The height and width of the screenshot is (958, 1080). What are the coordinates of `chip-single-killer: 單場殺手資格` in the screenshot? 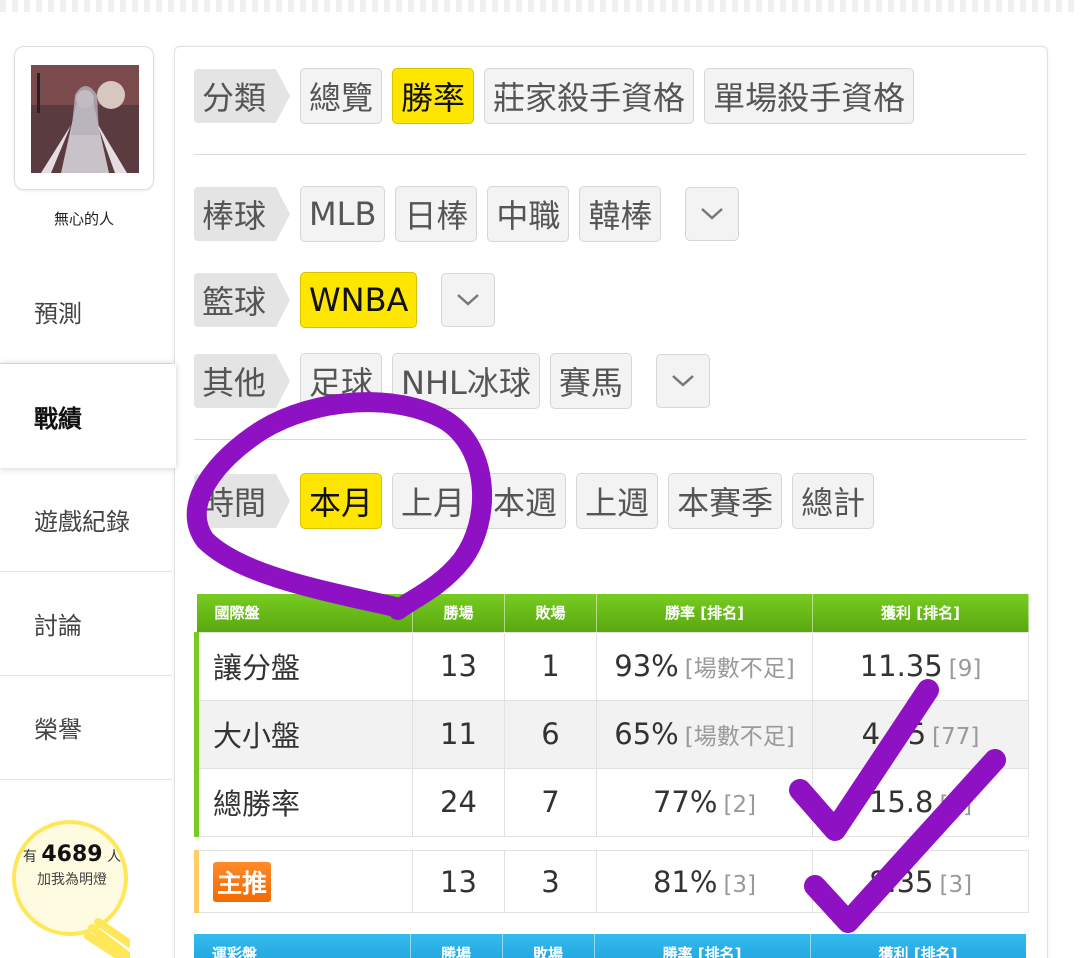 It's located at (809, 96).